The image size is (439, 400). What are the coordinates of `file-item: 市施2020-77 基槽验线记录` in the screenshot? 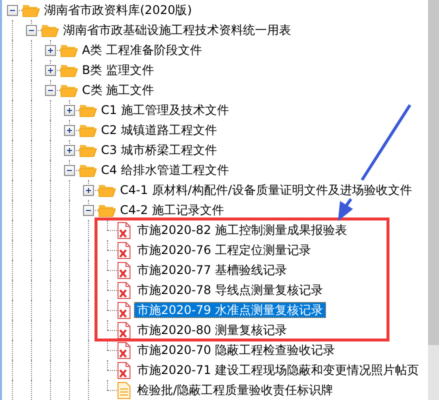 It's located at (212, 270).